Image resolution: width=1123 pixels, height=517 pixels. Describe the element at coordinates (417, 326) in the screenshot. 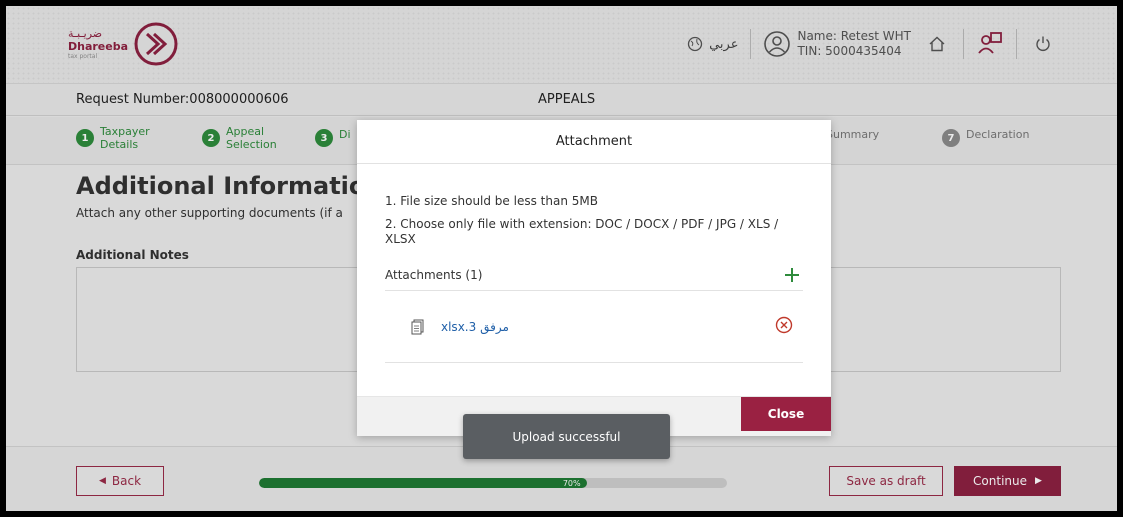

I see `file-icon` at that location.